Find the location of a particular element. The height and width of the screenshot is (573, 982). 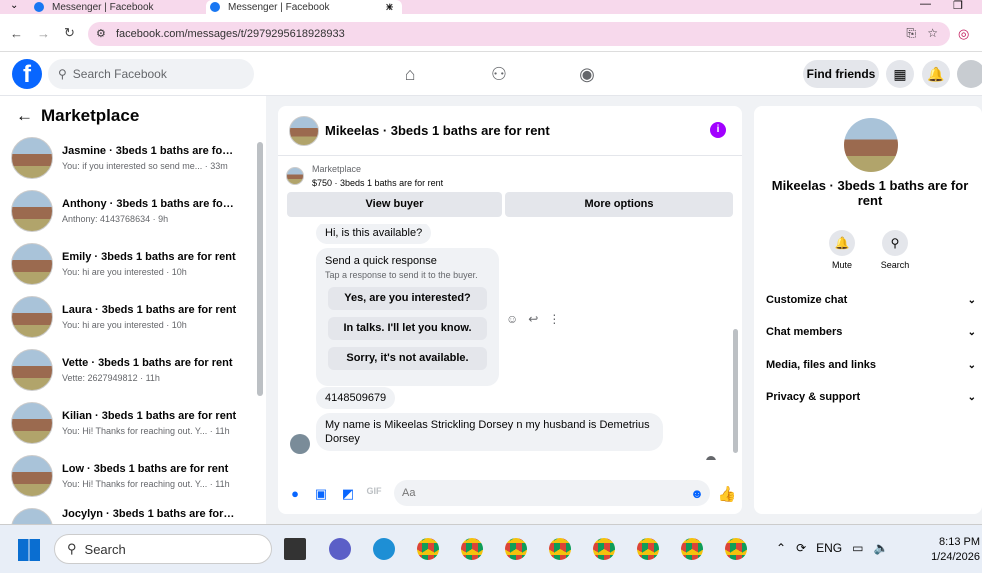

thumbs-up-icon: 👍 is located at coordinates (727, 494).